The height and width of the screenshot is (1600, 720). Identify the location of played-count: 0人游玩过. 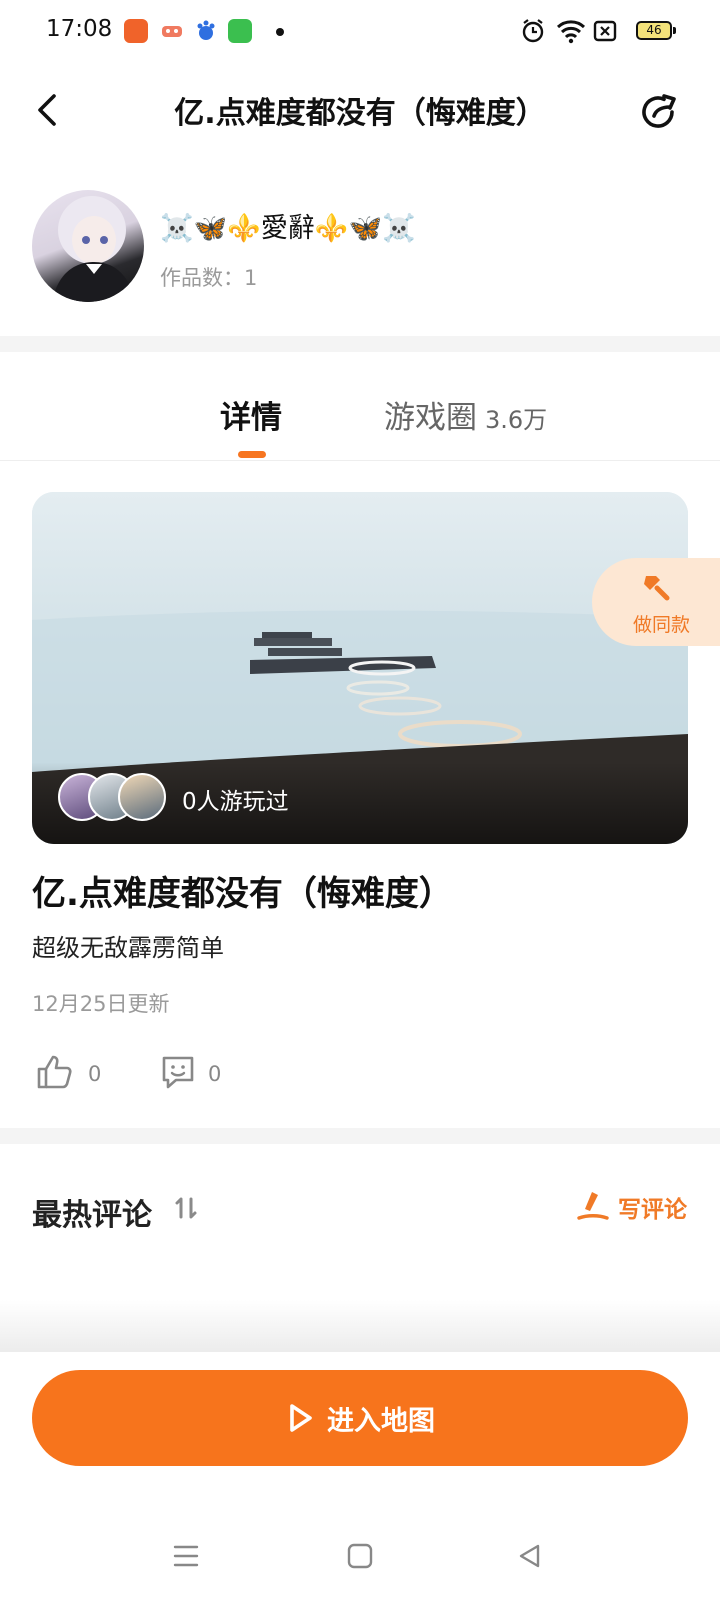
(235, 802).